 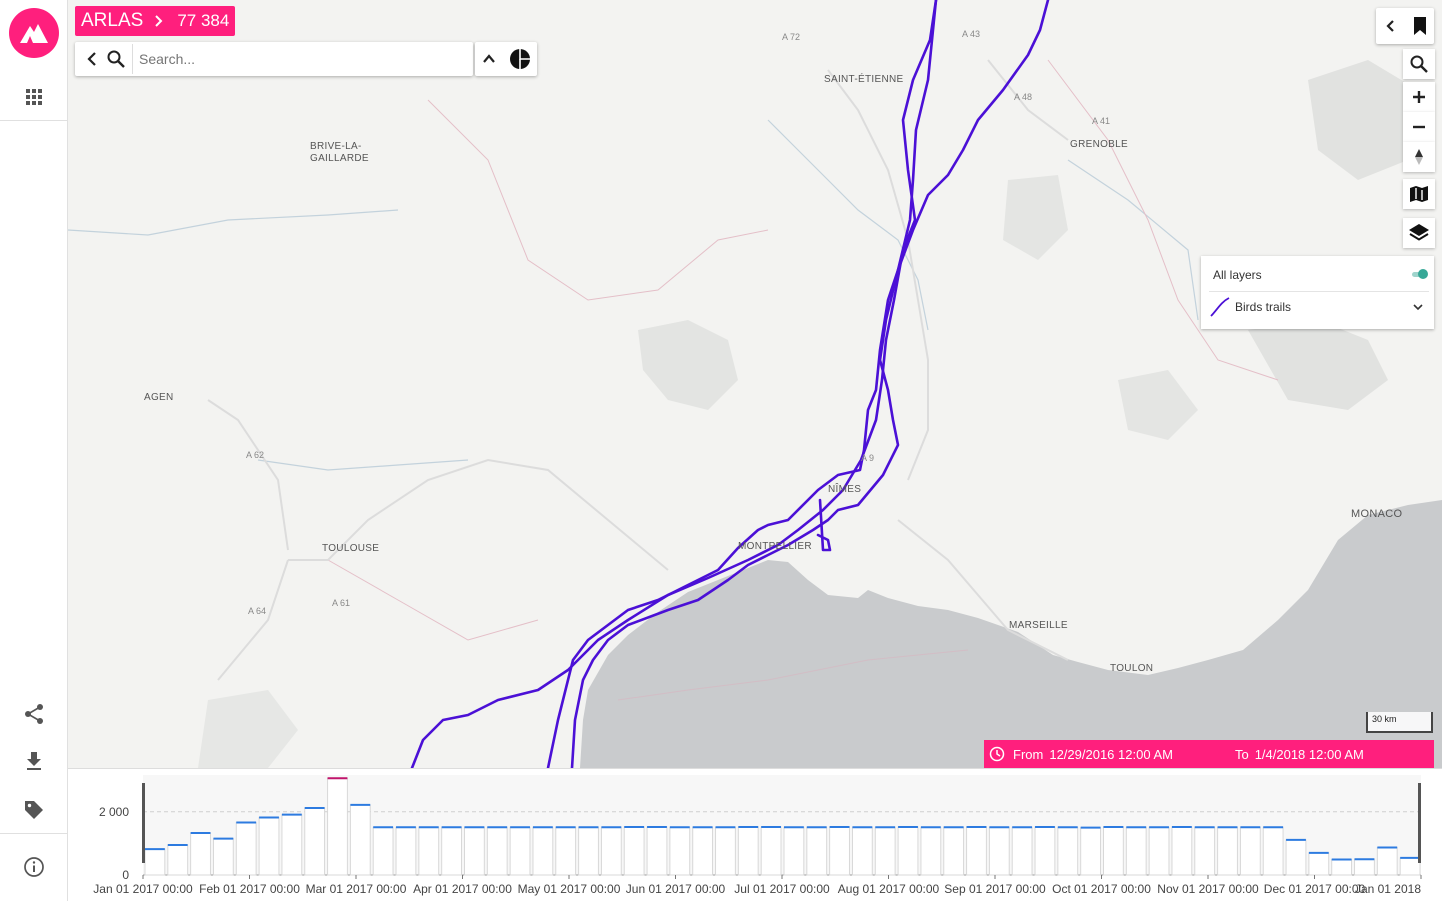 I want to click on city-label: MONTPELLIER, so click(x=775, y=546).